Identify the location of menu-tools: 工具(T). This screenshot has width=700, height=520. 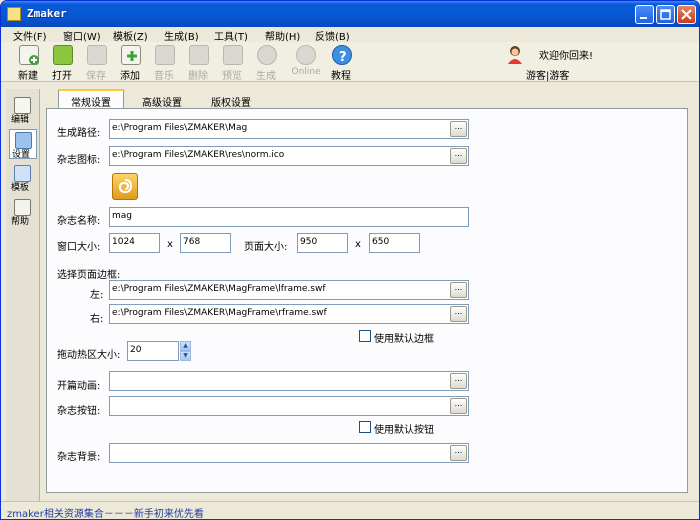
(231, 35).